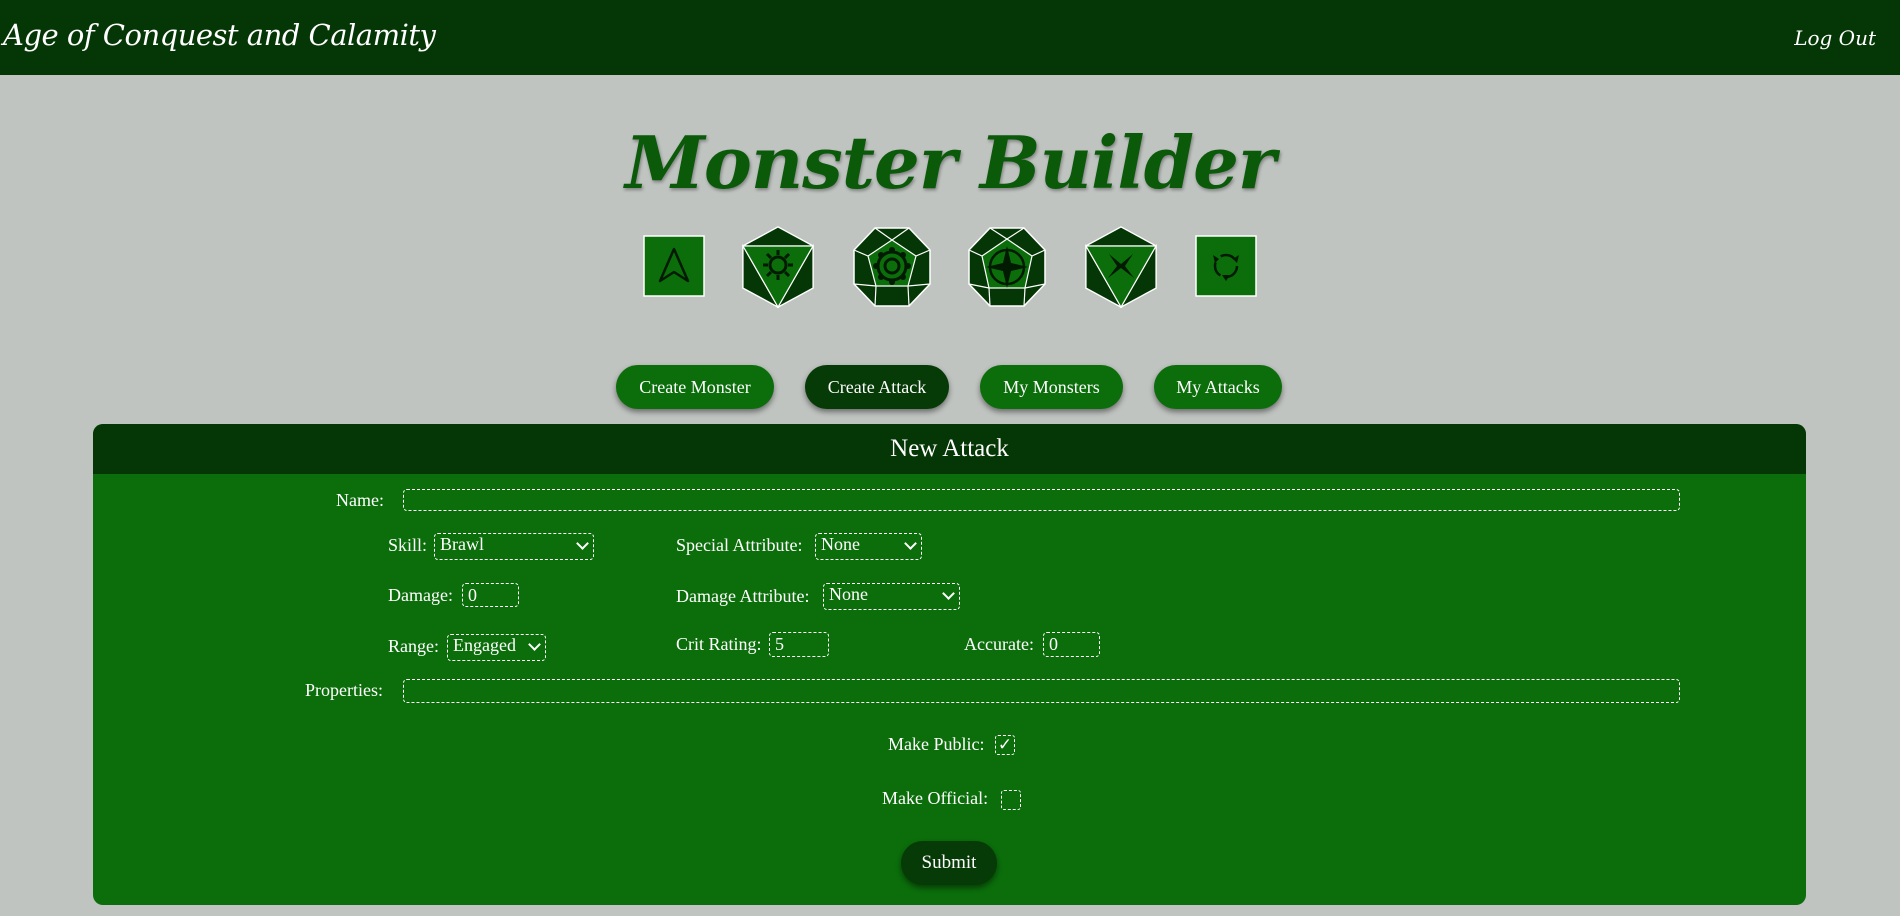 The height and width of the screenshot is (916, 1900). Describe the element at coordinates (739, 545) in the screenshot. I see `special-attribute-label: Special Attribute:` at that location.